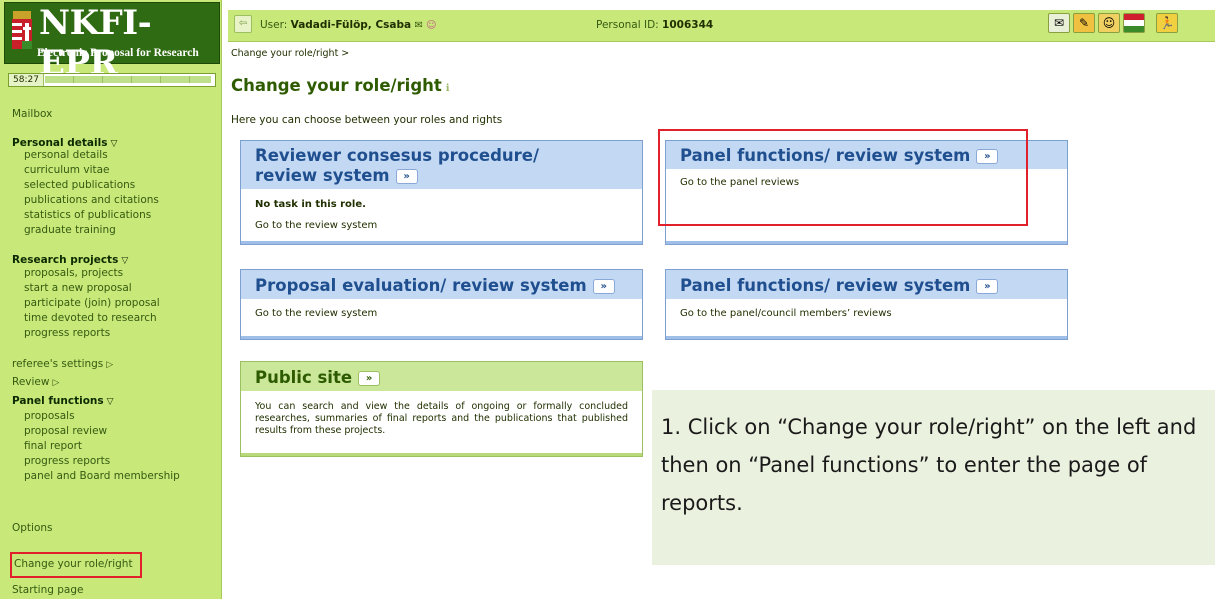 This screenshot has width=1215, height=599. Describe the element at coordinates (91, 215) in the screenshot. I see `sidebar-item: statistics of publications` at that location.